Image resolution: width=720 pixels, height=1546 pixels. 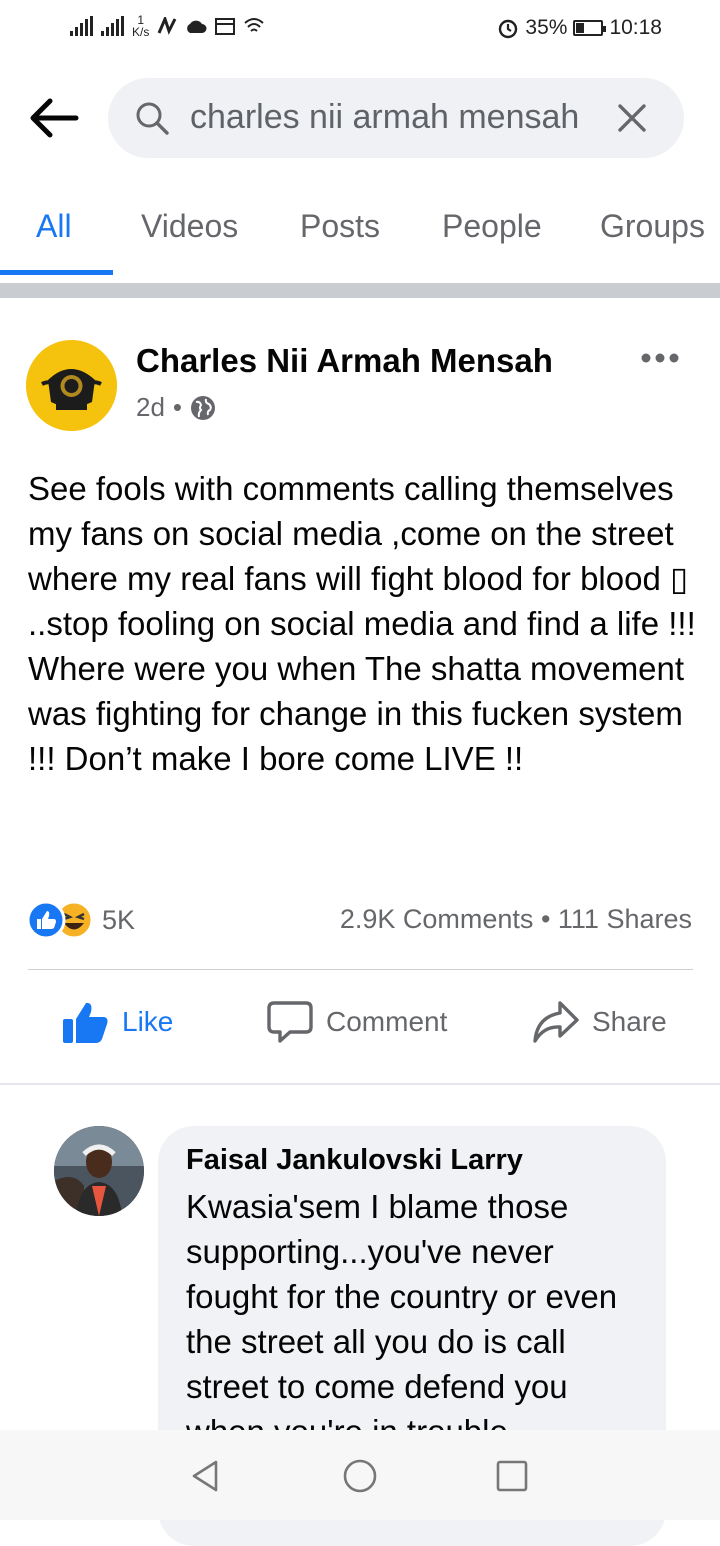 What do you see at coordinates (492, 226) in the screenshot?
I see `tab-people: People` at bounding box center [492, 226].